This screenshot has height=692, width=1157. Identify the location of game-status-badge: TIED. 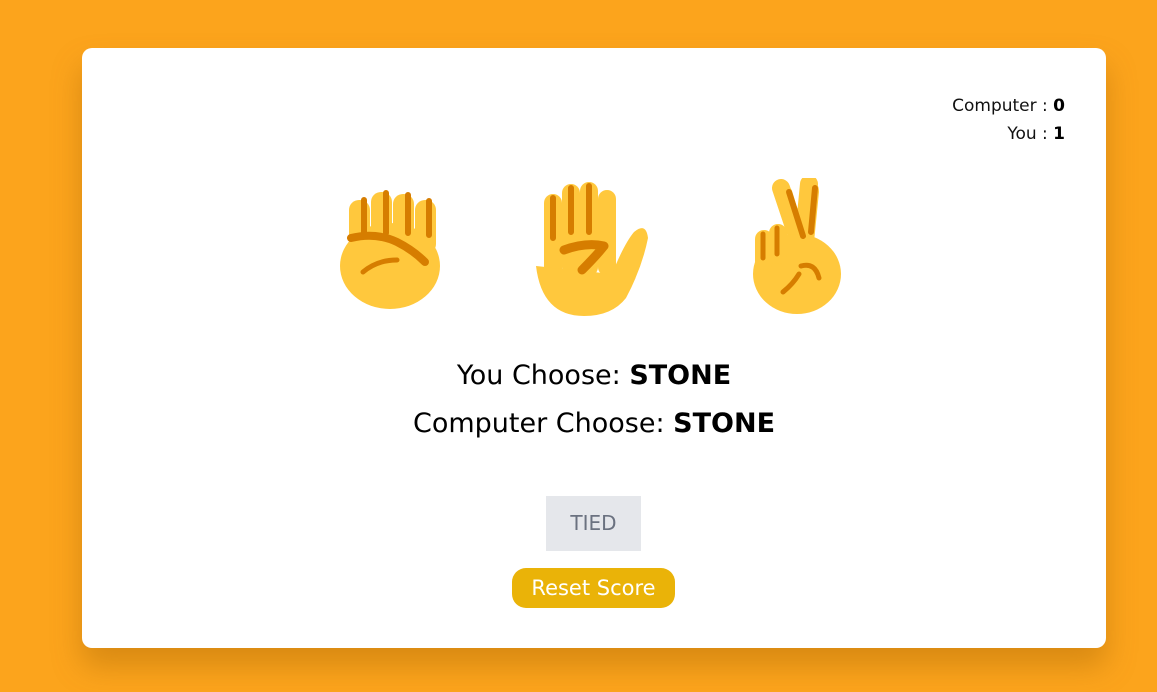
(593, 523).